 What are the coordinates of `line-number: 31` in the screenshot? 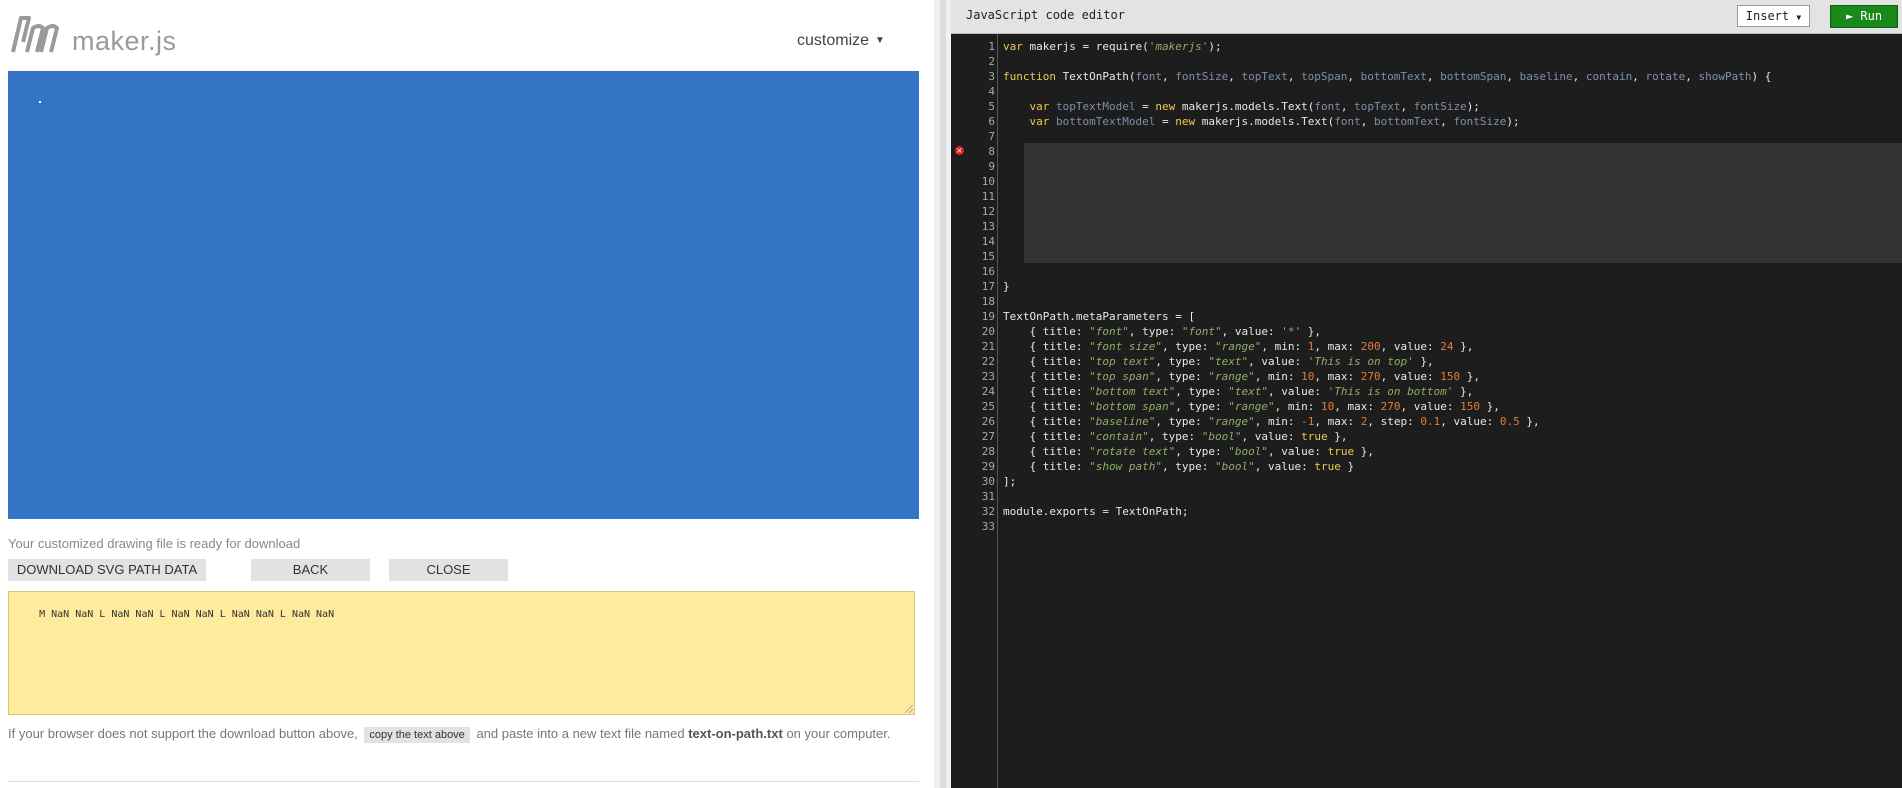 It's located at (988, 496).